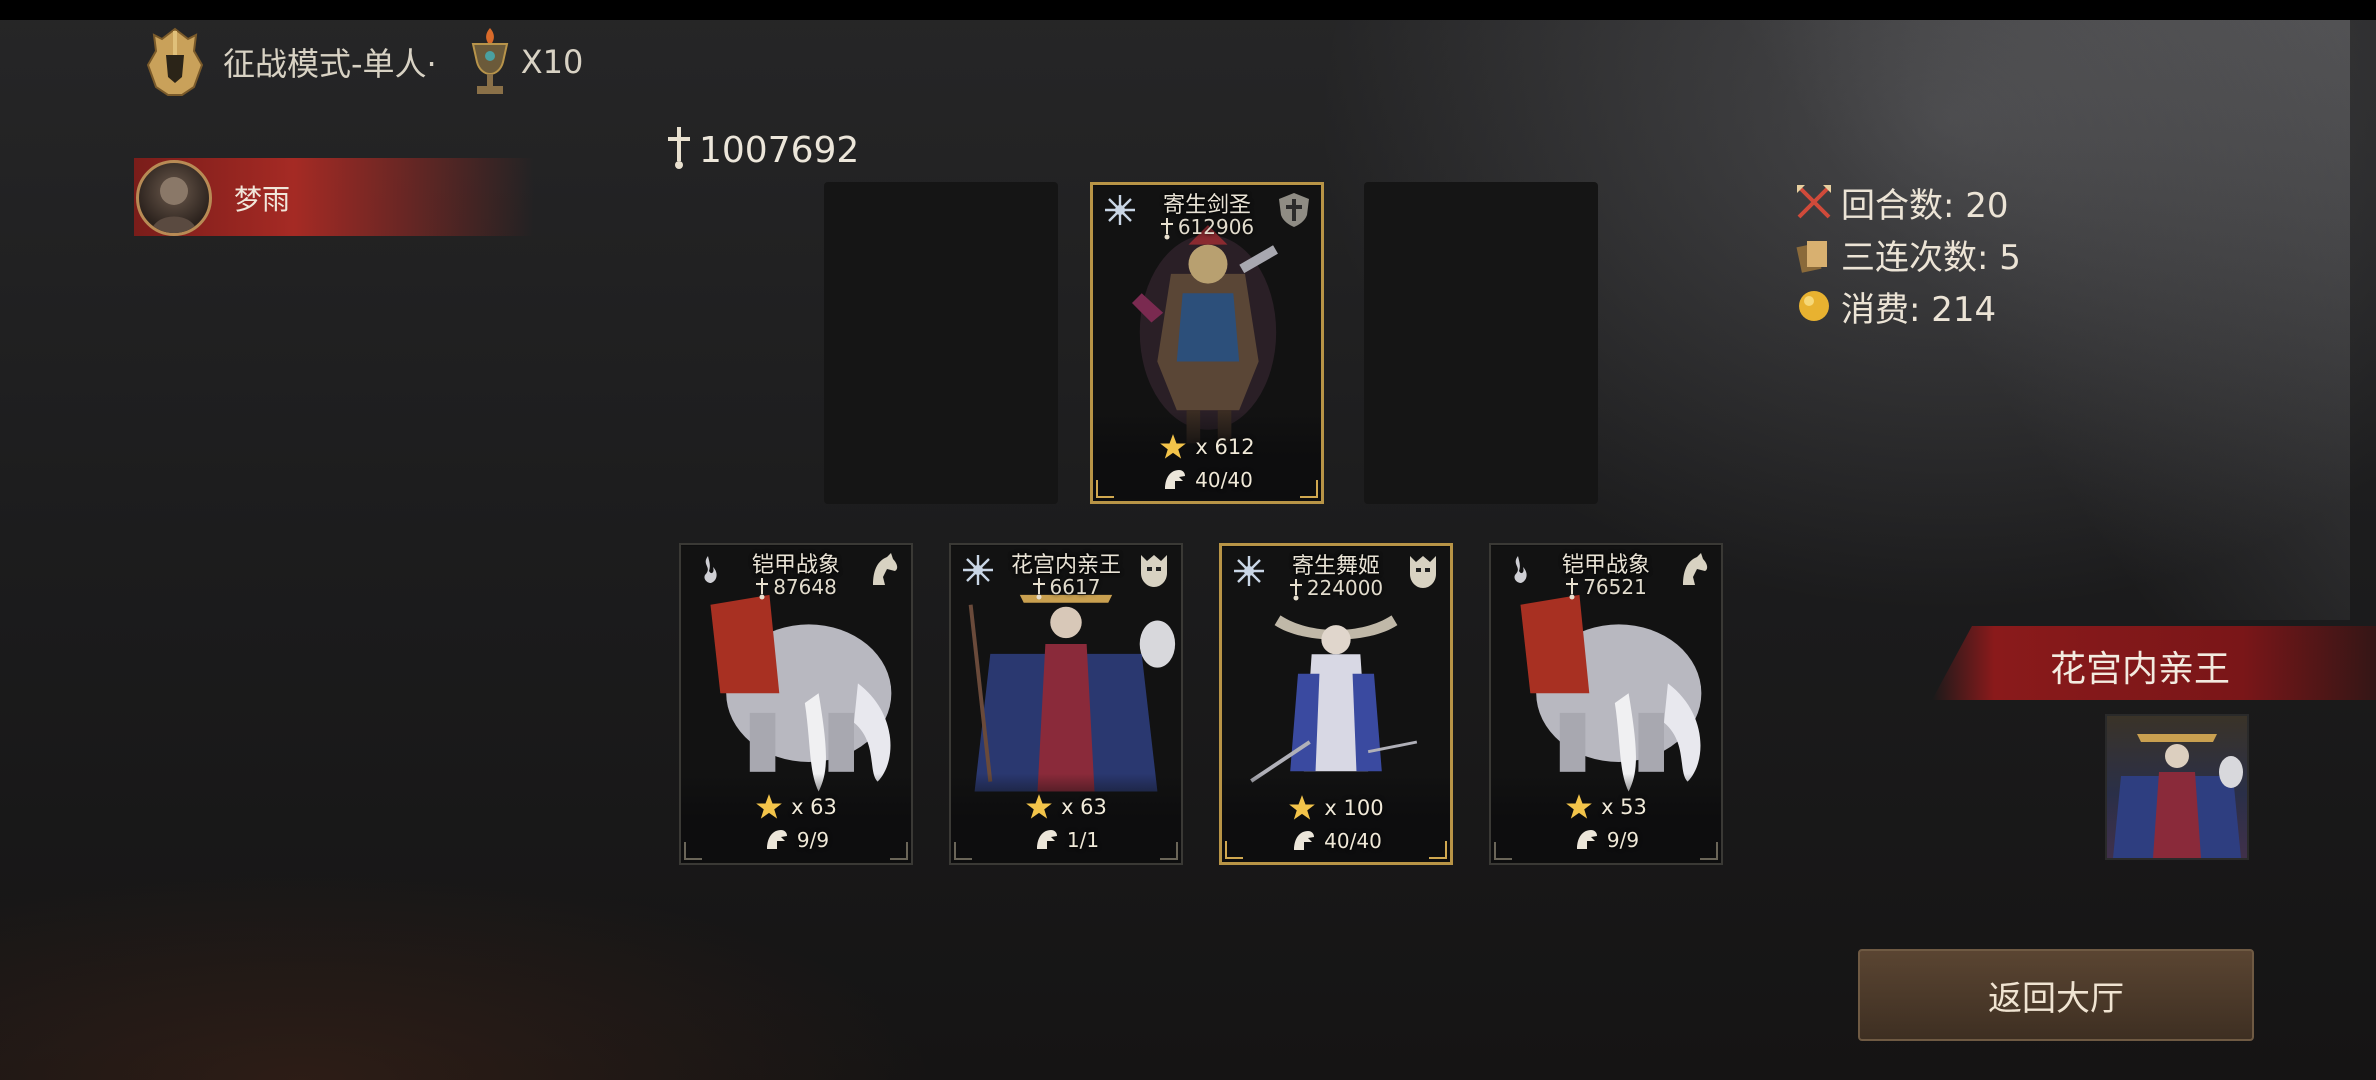  Describe the element at coordinates (2177, 787) in the screenshot. I see `opponent-portrait` at that location.